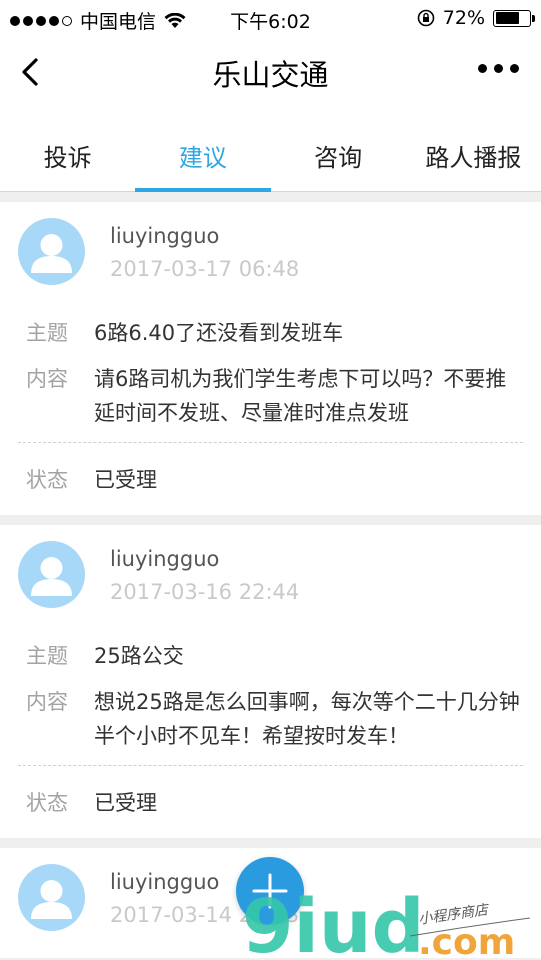 Image resolution: width=541 pixels, height=960 pixels. I want to click on post-header: liuyingguo 2017-03-16 22:44, so click(270, 580).